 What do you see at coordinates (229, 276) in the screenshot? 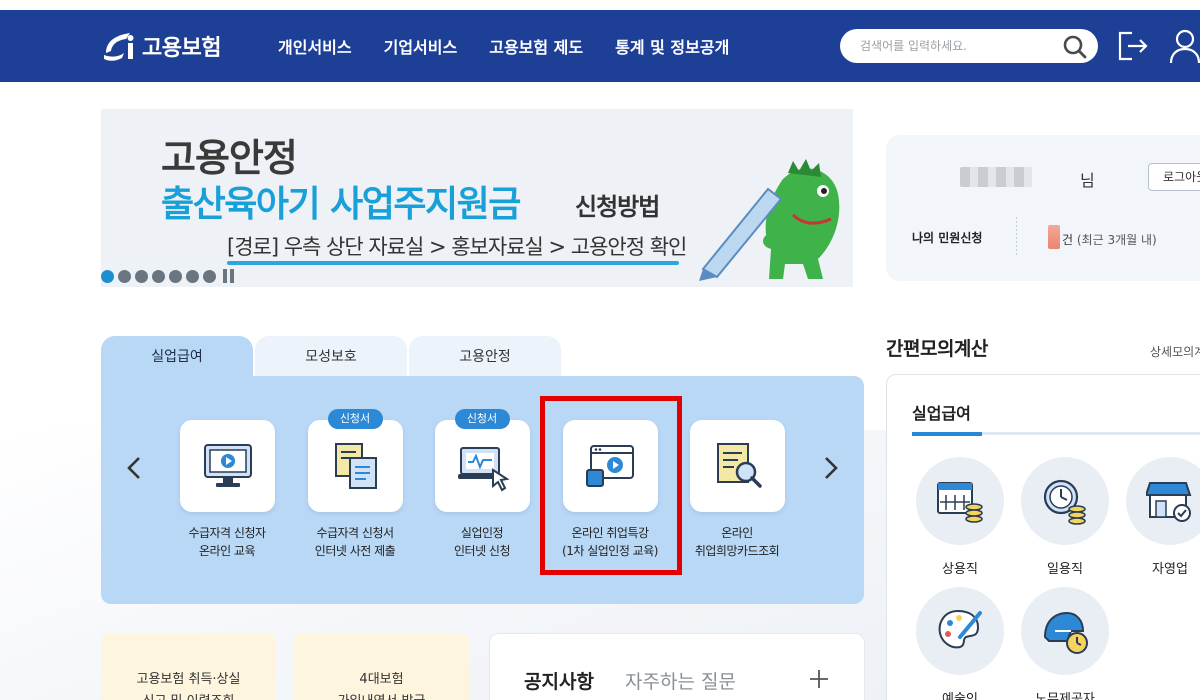
I see `pause-icon` at bounding box center [229, 276].